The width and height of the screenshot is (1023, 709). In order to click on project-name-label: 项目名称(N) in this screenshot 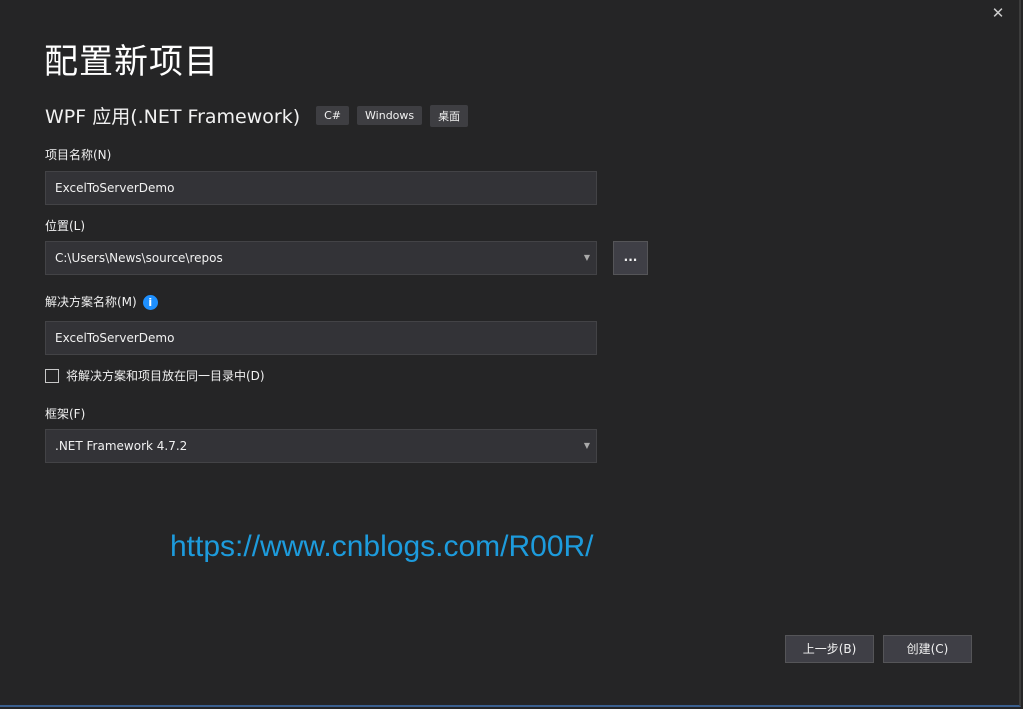, I will do `click(78, 155)`.